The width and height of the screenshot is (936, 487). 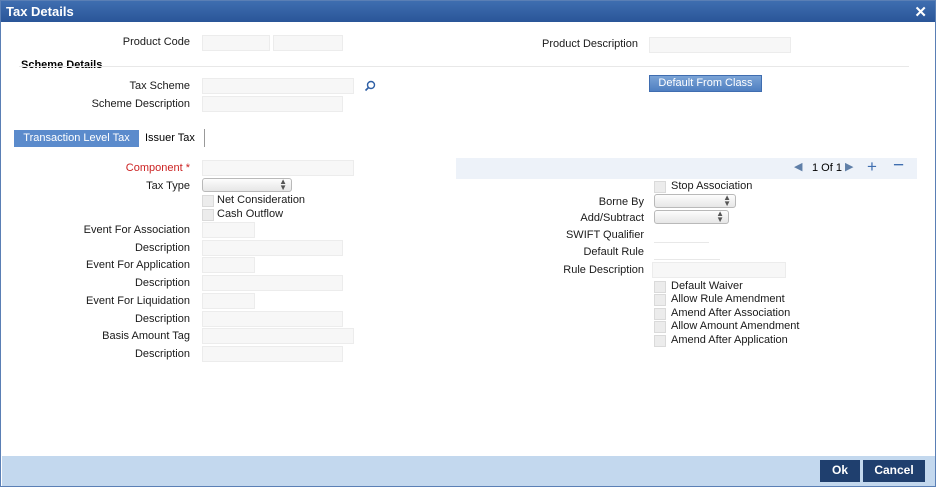 I want to click on event-liquidation-label: Event For Liquidation, so click(x=138, y=301).